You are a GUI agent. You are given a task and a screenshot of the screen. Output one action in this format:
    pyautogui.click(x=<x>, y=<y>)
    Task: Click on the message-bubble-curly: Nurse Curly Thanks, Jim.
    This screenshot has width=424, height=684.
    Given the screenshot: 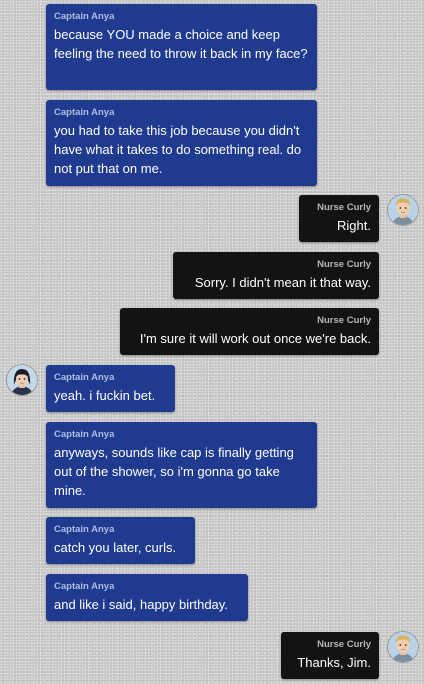 What is the action you would take?
    pyautogui.click(x=330, y=655)
    